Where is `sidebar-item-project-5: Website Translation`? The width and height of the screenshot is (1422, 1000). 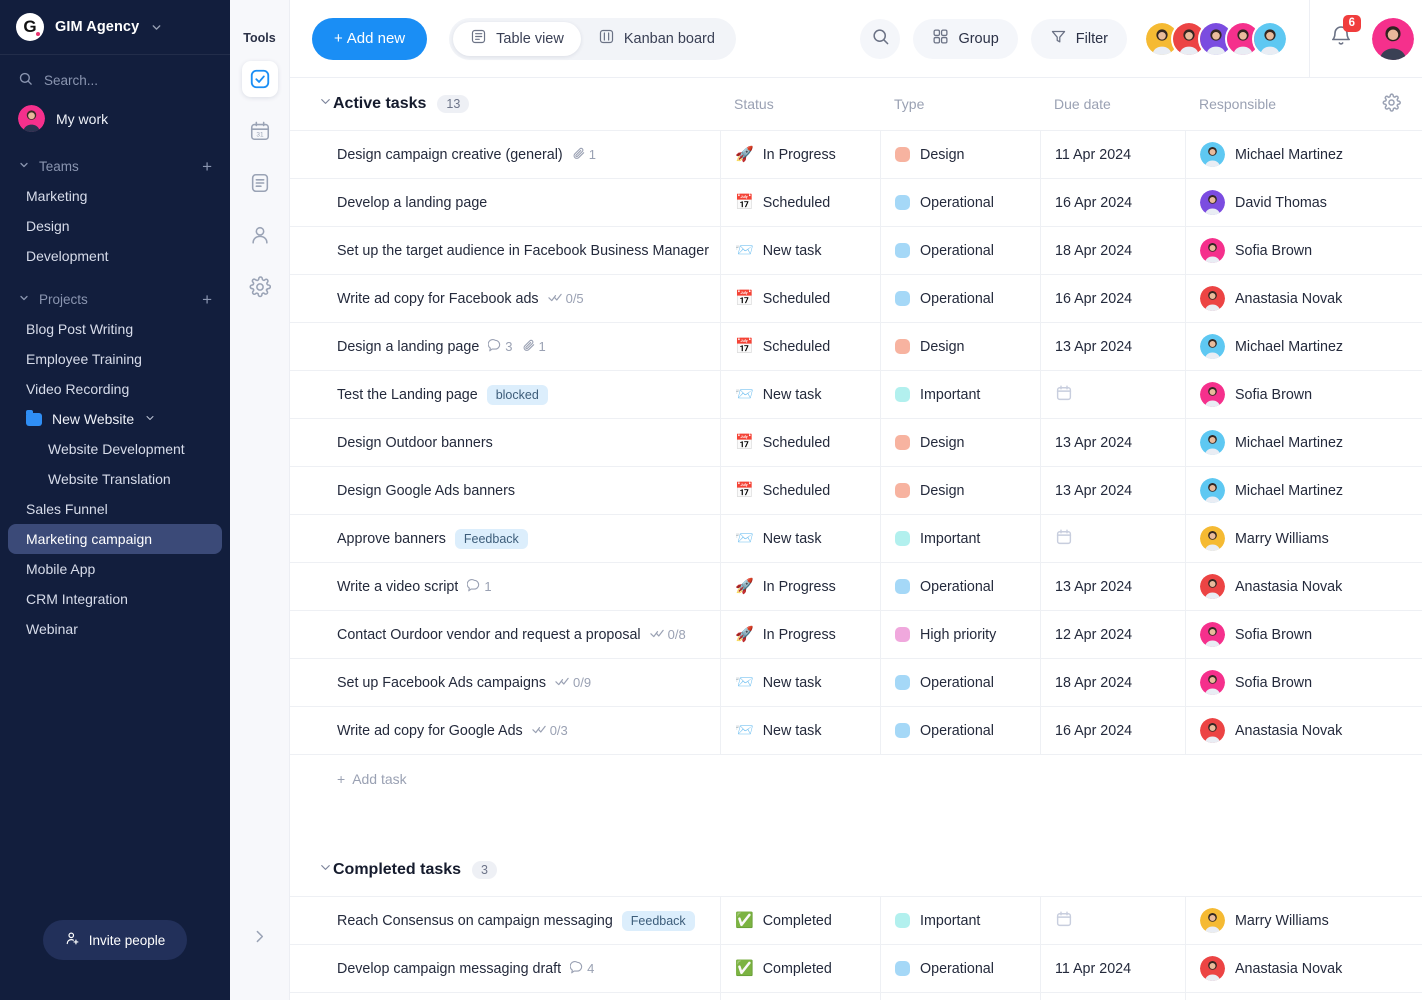
sidebar-item-project-5: Website Translation is located at coordinates (115, 479).